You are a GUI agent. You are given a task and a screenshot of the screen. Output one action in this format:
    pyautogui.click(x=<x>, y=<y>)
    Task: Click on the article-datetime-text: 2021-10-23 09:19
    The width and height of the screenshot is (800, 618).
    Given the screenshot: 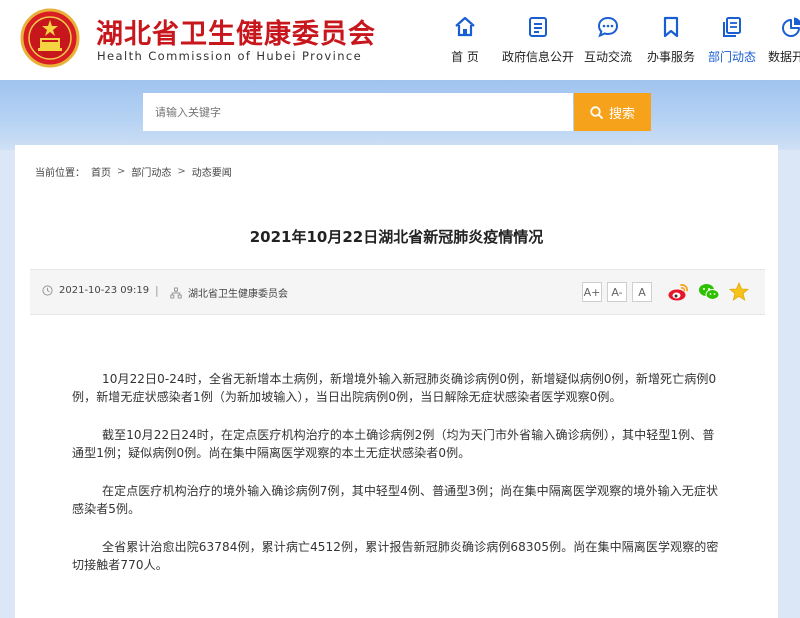 What is the action you would take?
    pyautogui.click(x=104, y=290)
    